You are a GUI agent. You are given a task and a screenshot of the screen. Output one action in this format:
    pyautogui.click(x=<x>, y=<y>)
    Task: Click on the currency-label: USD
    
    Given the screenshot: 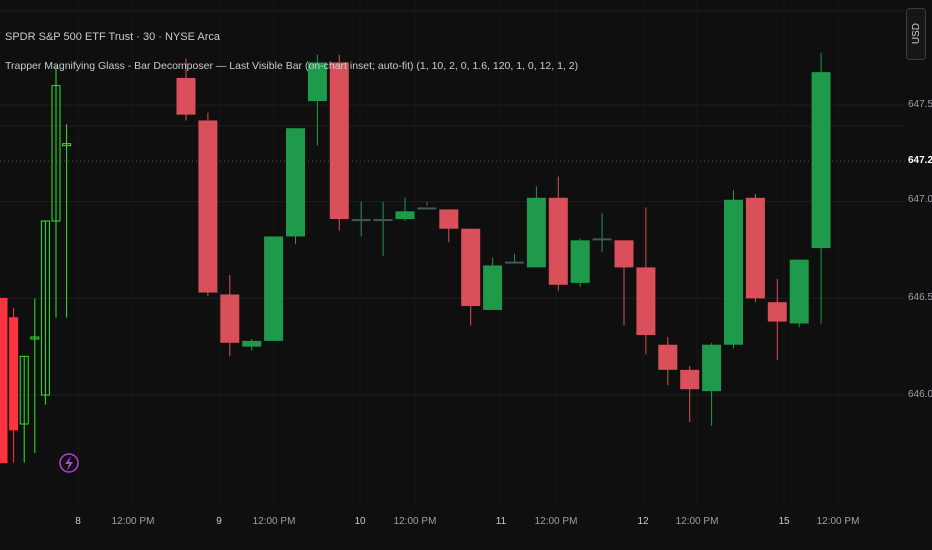 What is the action you would take?
    pyautogui.click(x=916, y=34)
    